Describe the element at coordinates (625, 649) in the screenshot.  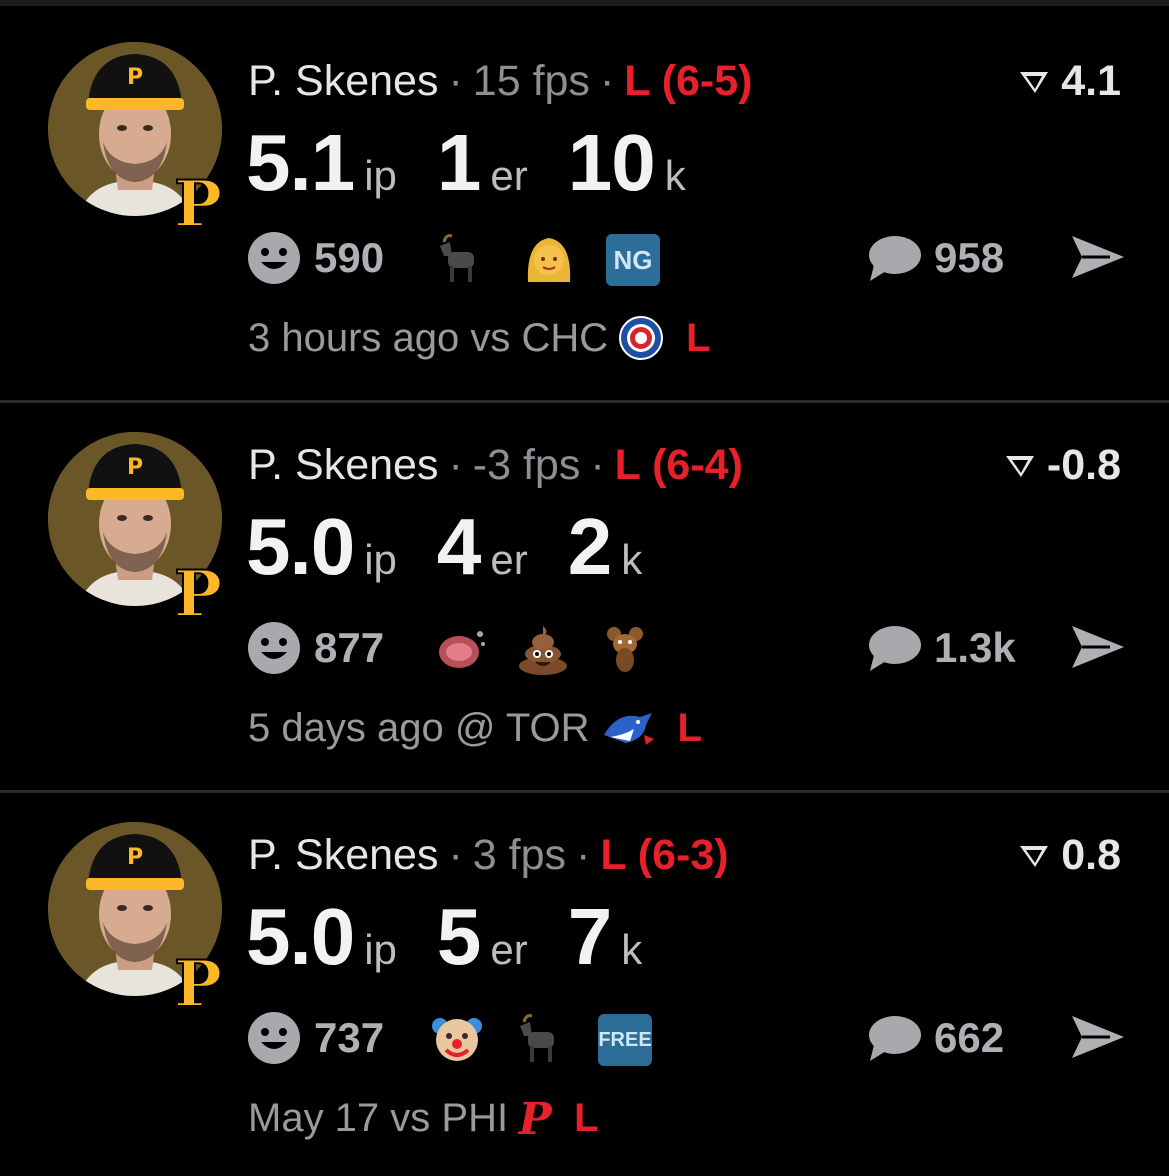
I see `rat-emoji-icon` at that location.